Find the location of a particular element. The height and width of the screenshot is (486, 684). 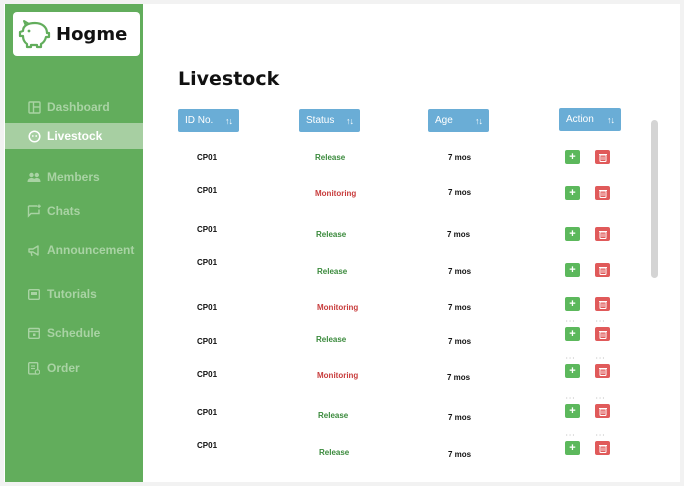

column-header-action: Action ↑↓ is located at coordinates (590, 119).